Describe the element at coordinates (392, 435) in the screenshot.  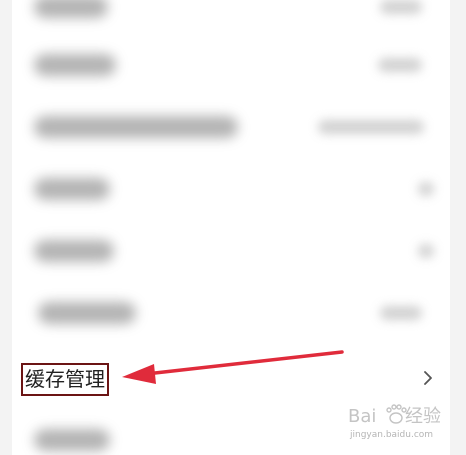
I see `watermark-url: jingyan.baidu.com` at that location.